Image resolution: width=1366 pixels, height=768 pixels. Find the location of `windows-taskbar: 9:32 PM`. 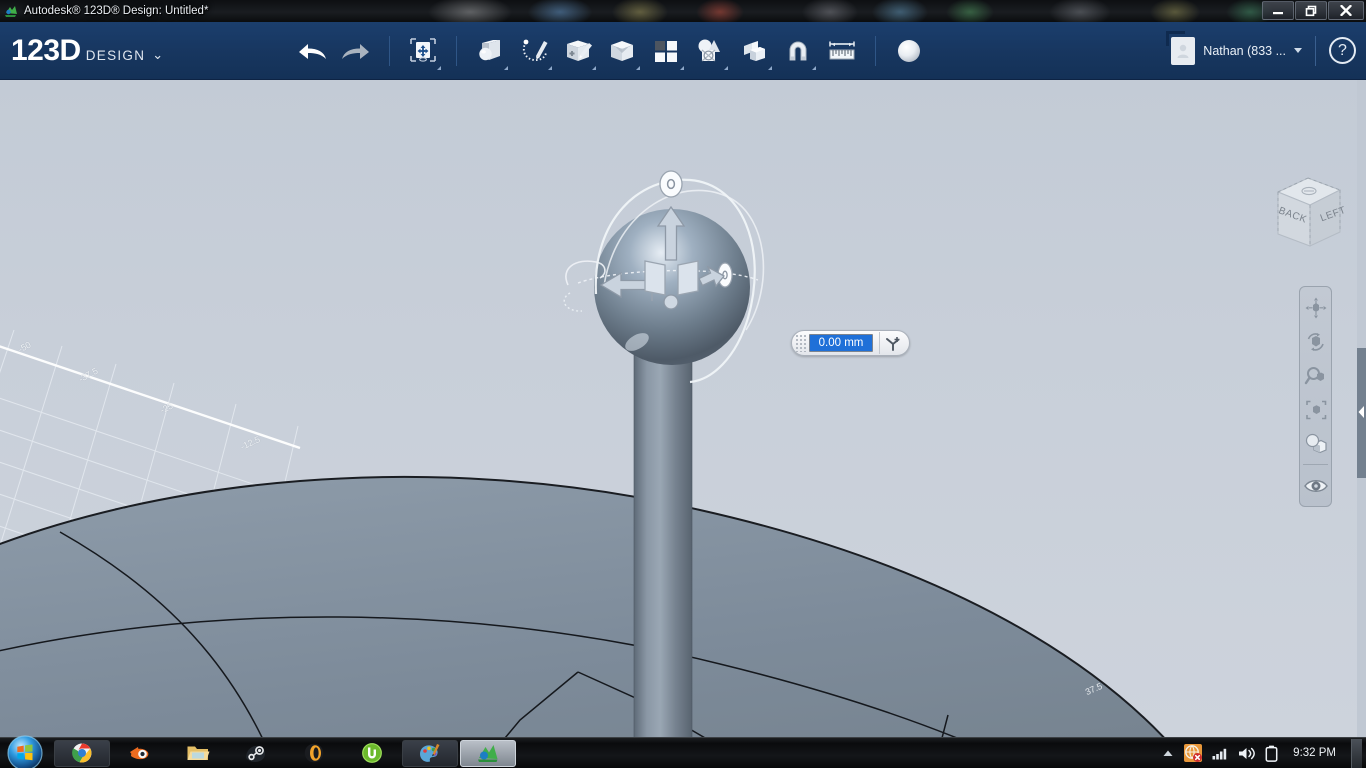

windows-taskbar: 9:32 PM is located at coordinates (683, 751).